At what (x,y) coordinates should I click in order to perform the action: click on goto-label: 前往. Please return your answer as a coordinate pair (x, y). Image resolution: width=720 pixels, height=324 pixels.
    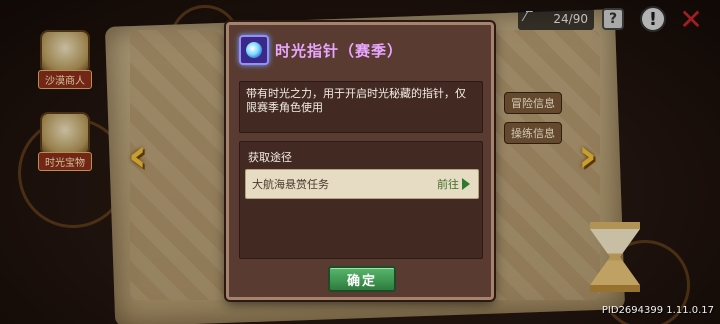
    Looking at the image, I should click on (448, 184).